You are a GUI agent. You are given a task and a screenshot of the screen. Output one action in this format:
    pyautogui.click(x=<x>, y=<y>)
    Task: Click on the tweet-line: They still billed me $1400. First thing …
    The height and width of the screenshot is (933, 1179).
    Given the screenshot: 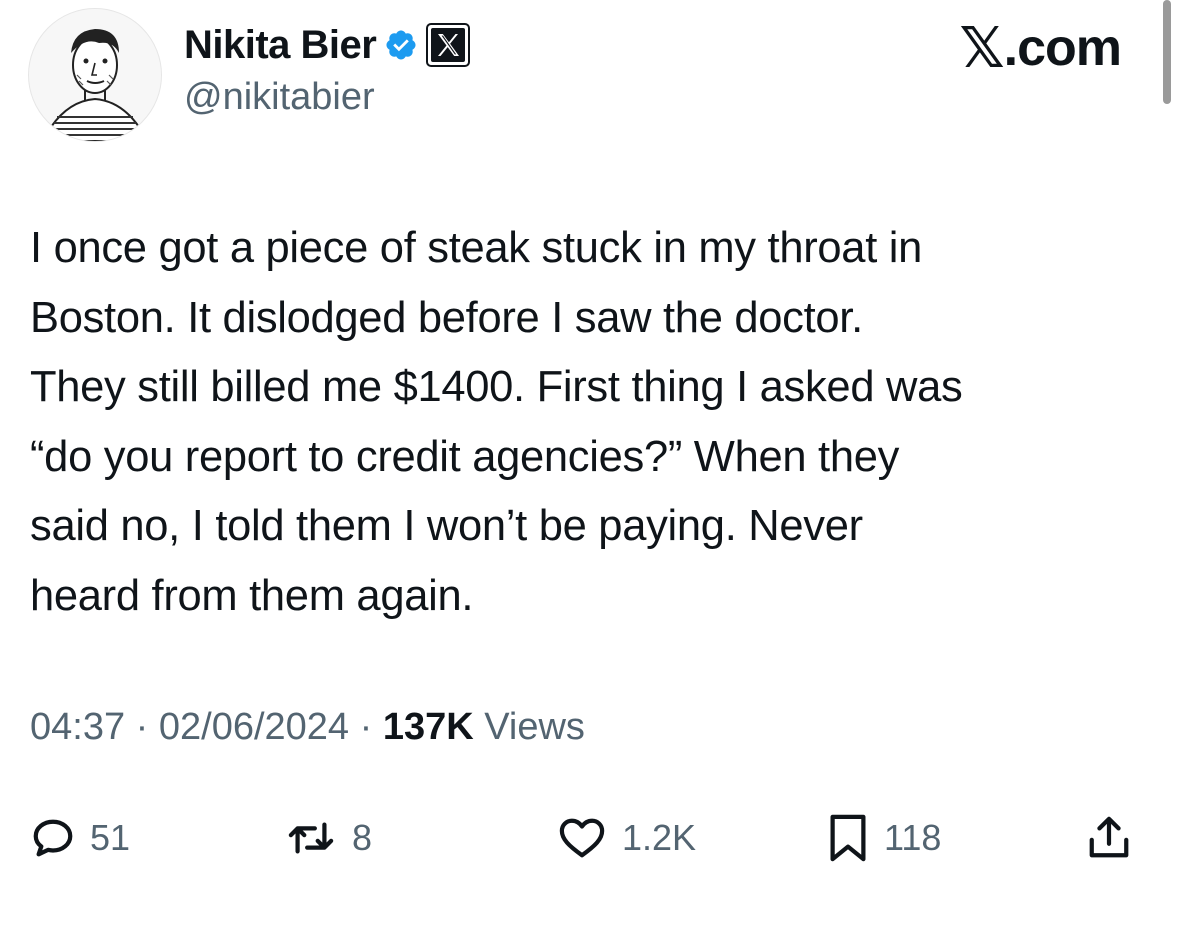 What is the action you would take?
    pyautogui.click(x=496, y=387)
    